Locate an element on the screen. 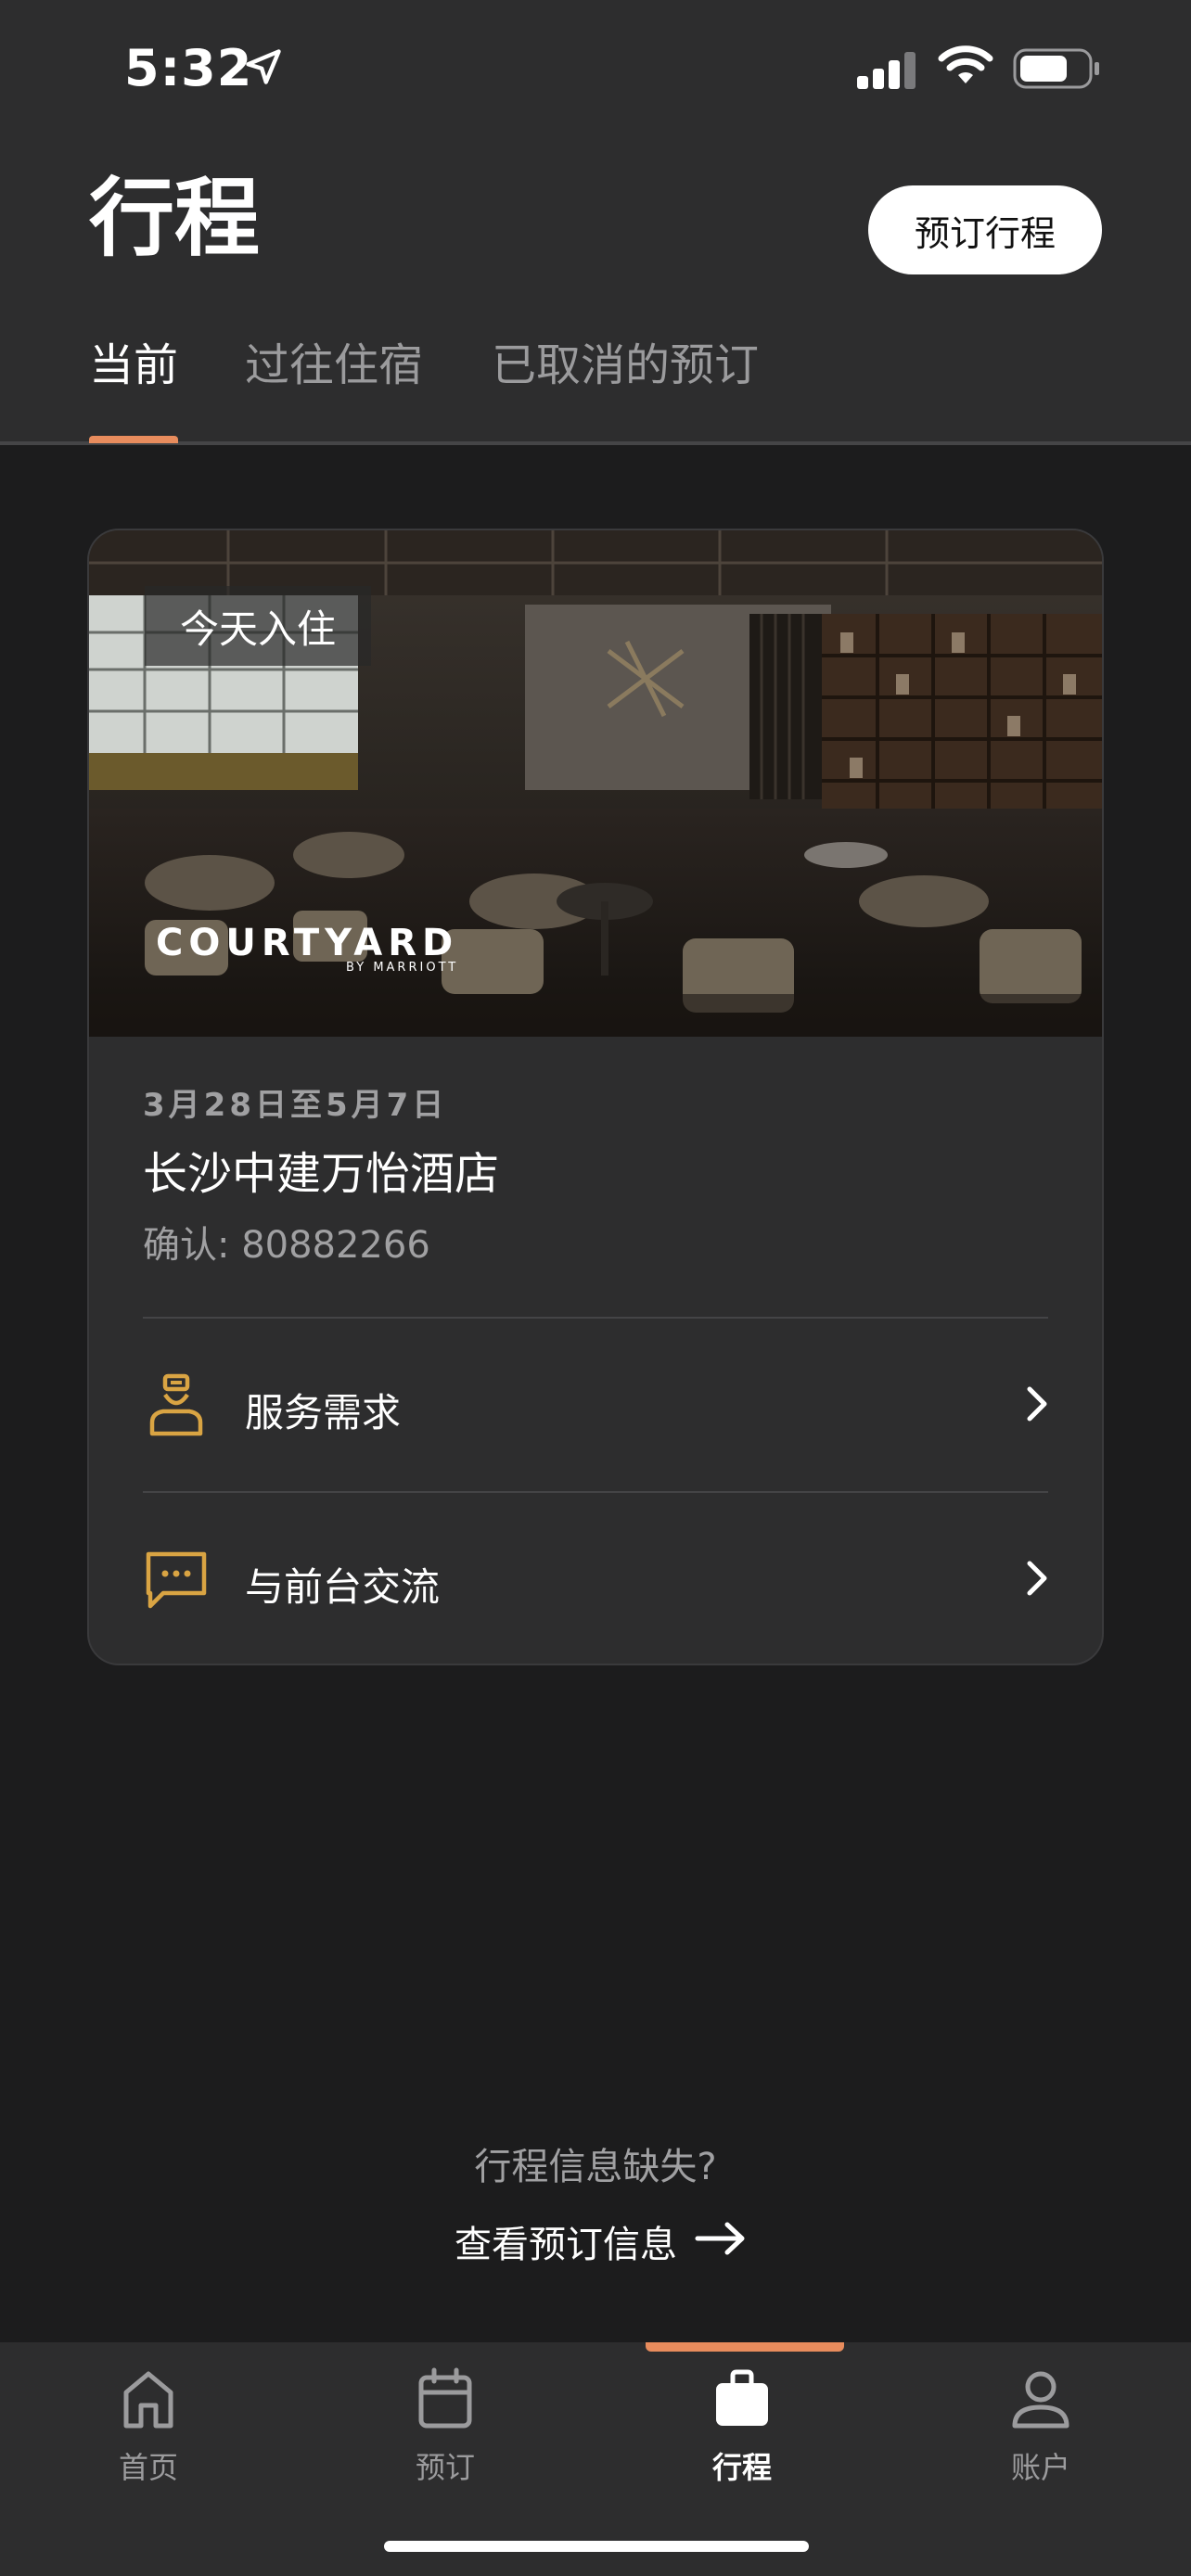  view-reservation-link: 查看预订信息 is located at coordinates (566, 2241).